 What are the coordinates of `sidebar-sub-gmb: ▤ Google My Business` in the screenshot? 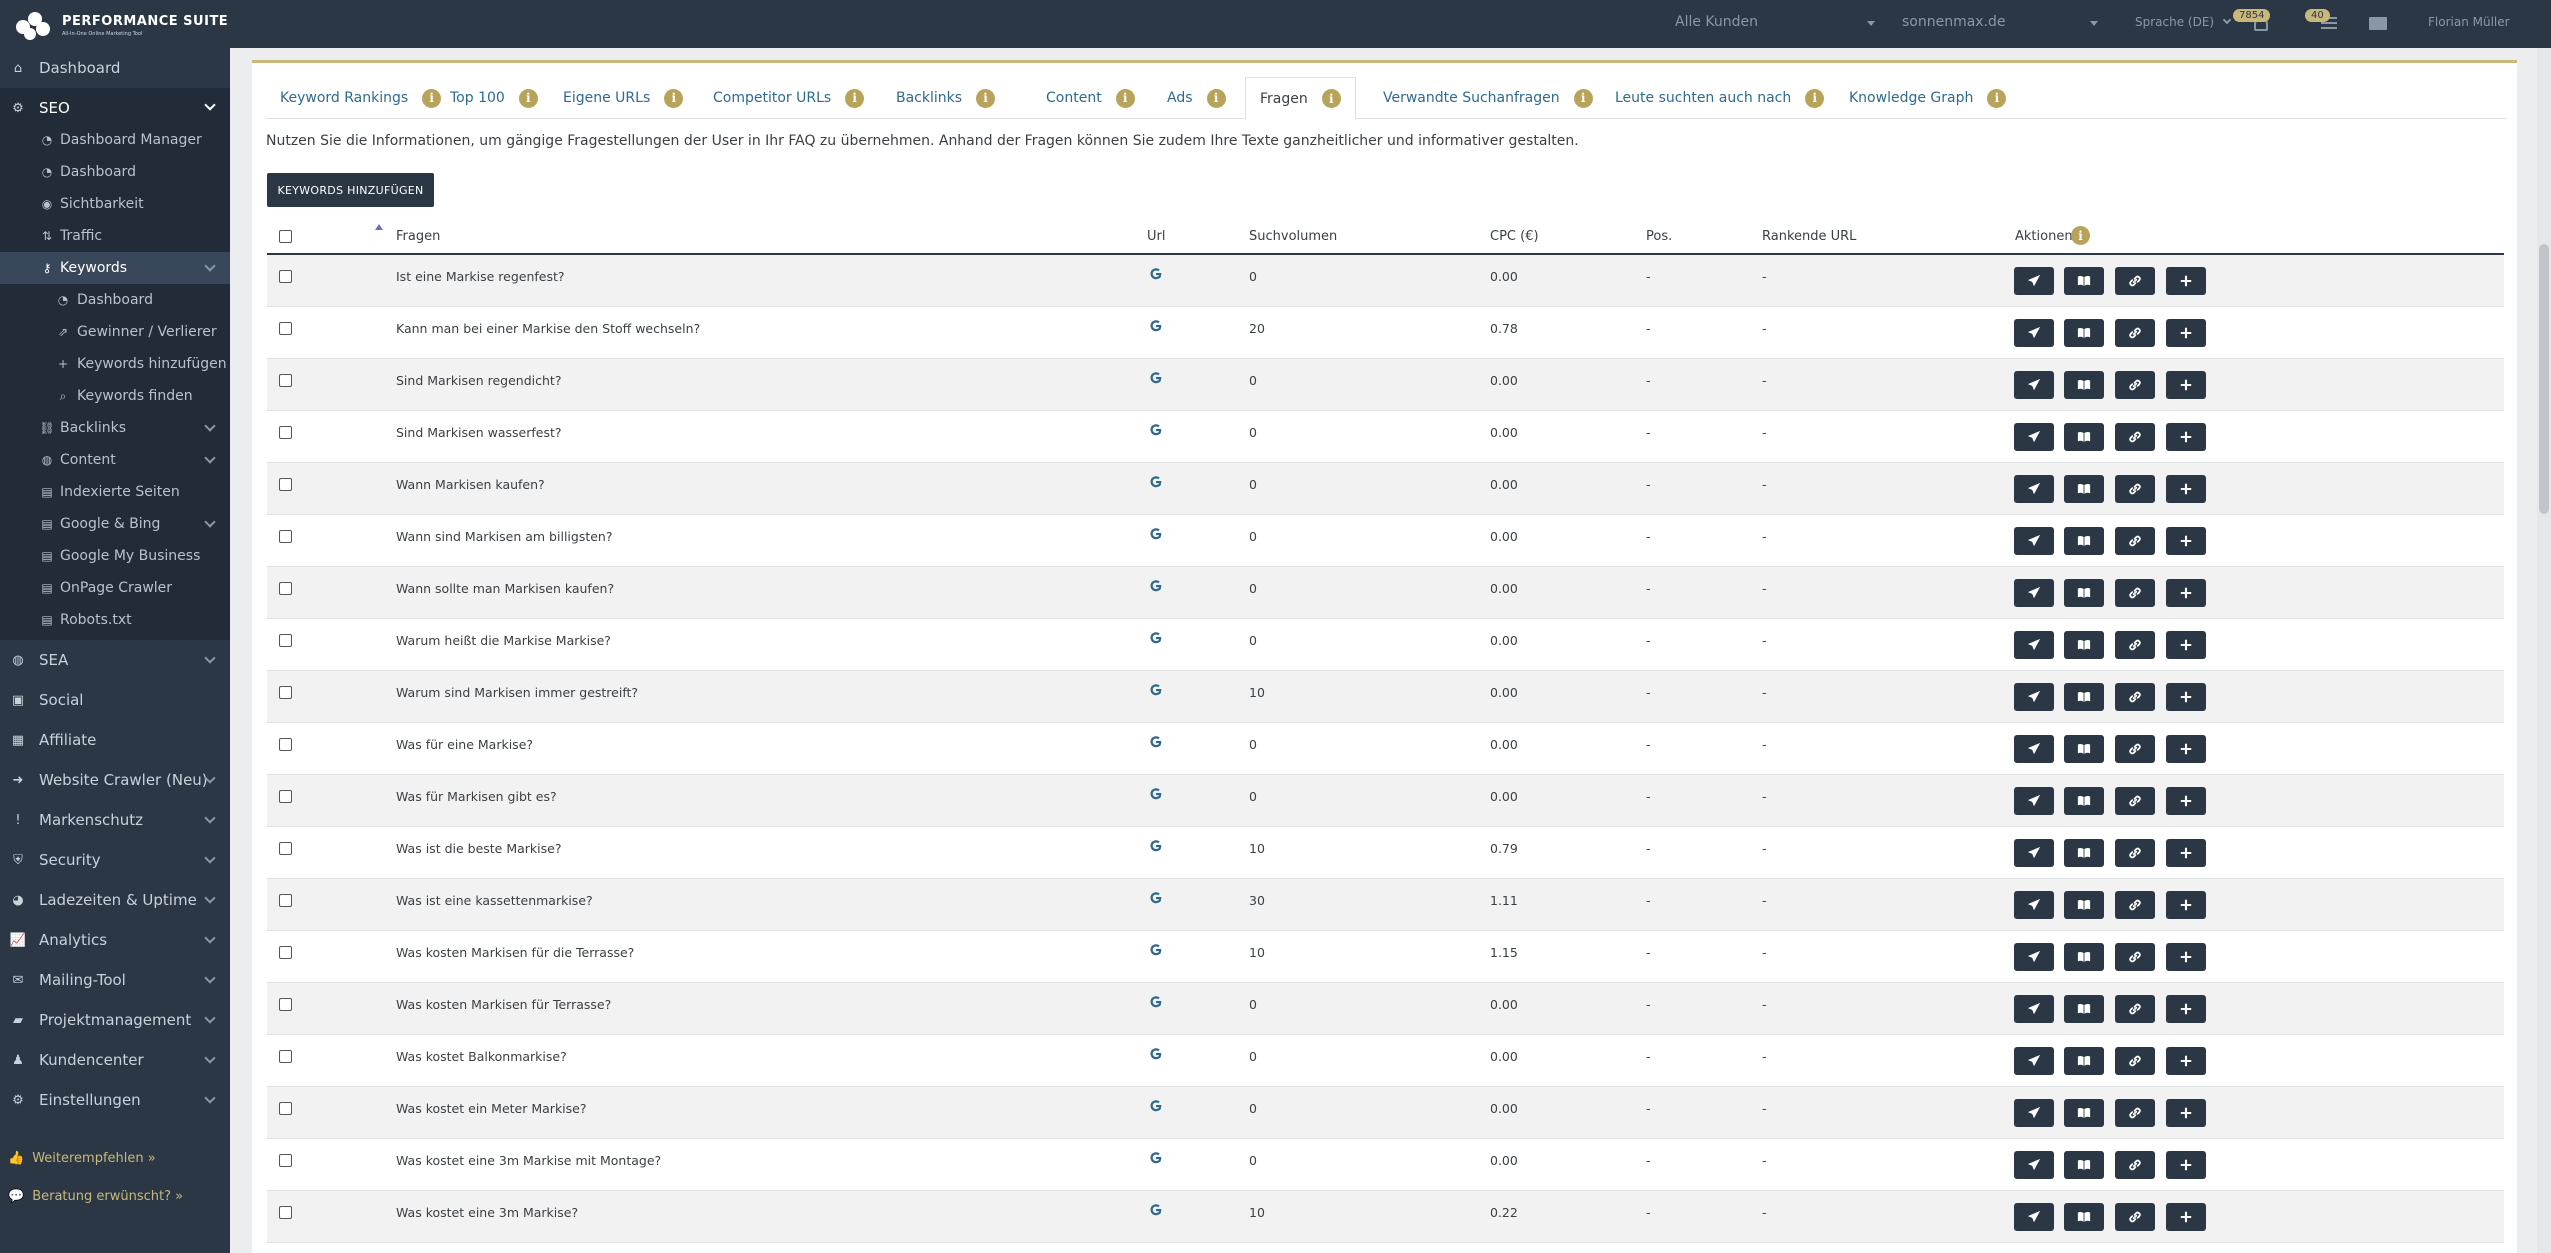 It's located at (115, 556).